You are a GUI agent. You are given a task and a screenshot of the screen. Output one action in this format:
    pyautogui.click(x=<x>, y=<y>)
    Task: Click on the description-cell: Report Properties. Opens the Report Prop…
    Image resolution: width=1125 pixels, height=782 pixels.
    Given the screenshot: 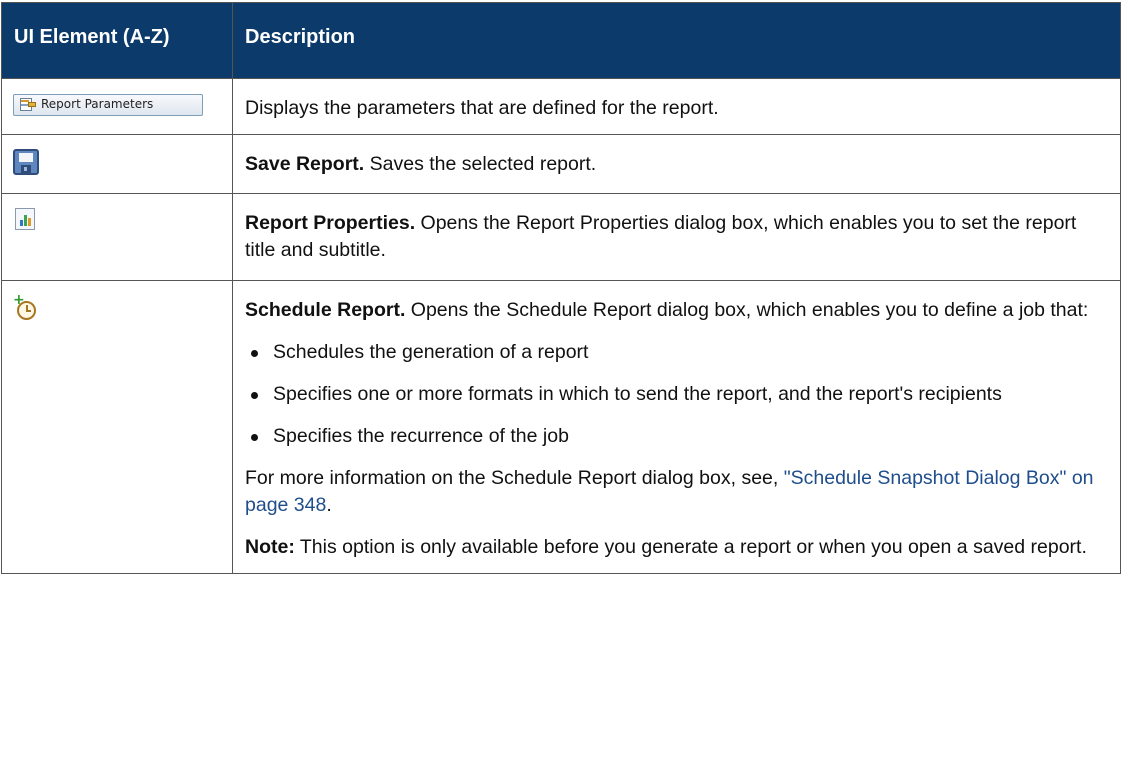 What is the action you would take?
    pyautogui.click(x=676, y=237)
    